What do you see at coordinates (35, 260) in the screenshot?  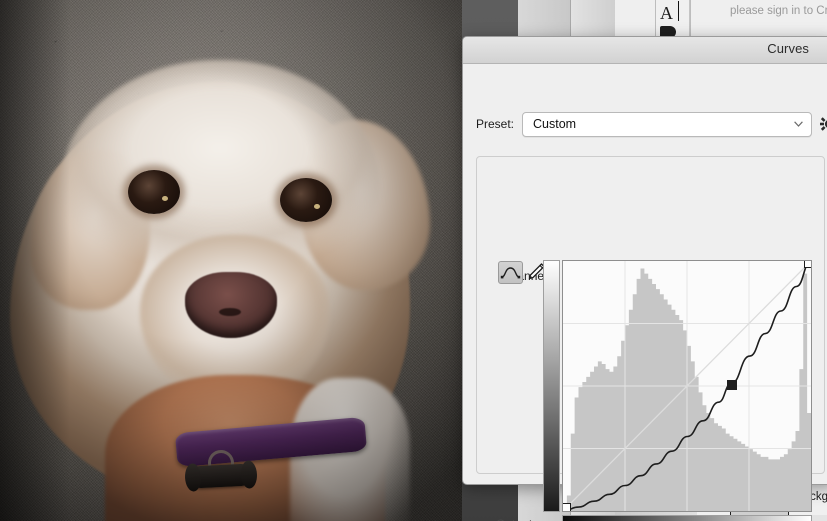 I see `photo-left-shadow` at bounding box center [35, 260].